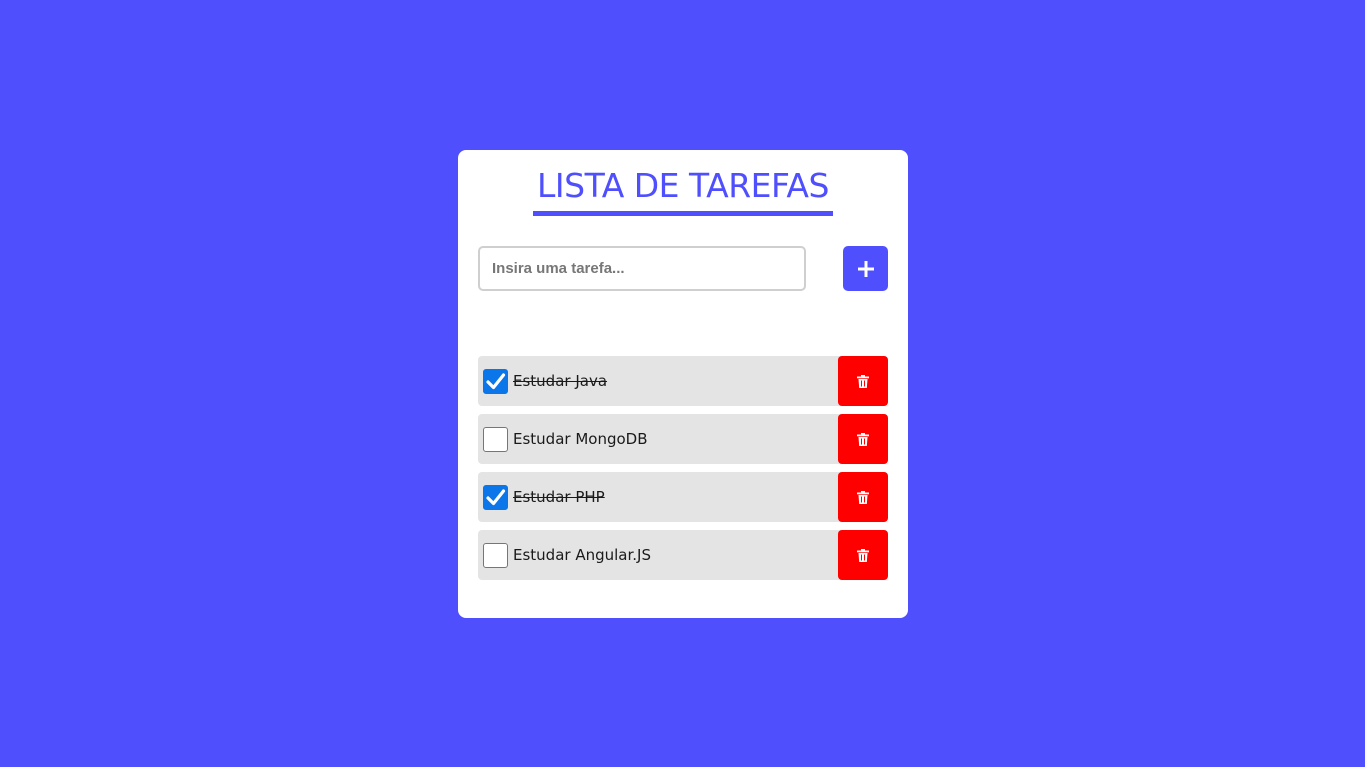 The width and height of the screenshot is (1365, 767). What do you see at coordinates (683, 185) in the screenshot?
I see `page-title: LISTA DE TAREFAS` at bounding box center [683, 185].